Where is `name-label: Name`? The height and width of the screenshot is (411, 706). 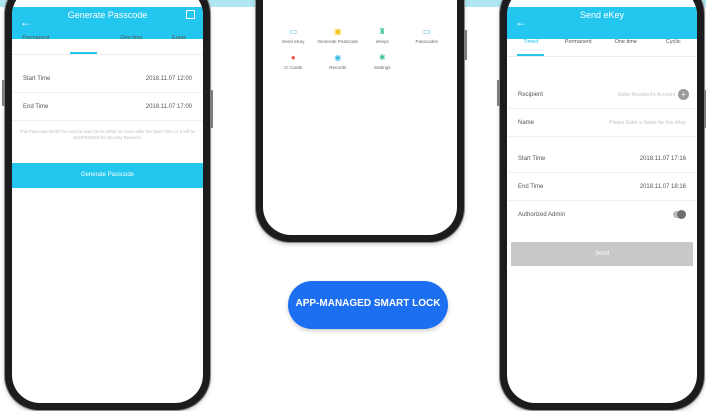 name-label: Name is located at coordinates (526, 123).